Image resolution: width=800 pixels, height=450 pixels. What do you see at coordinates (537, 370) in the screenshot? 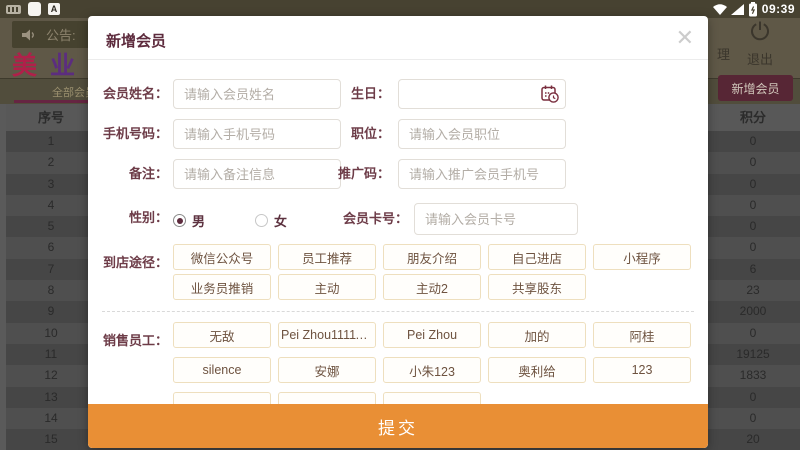
I see `sales-staff-option: 奥利给` at bounding box center [537, 370].